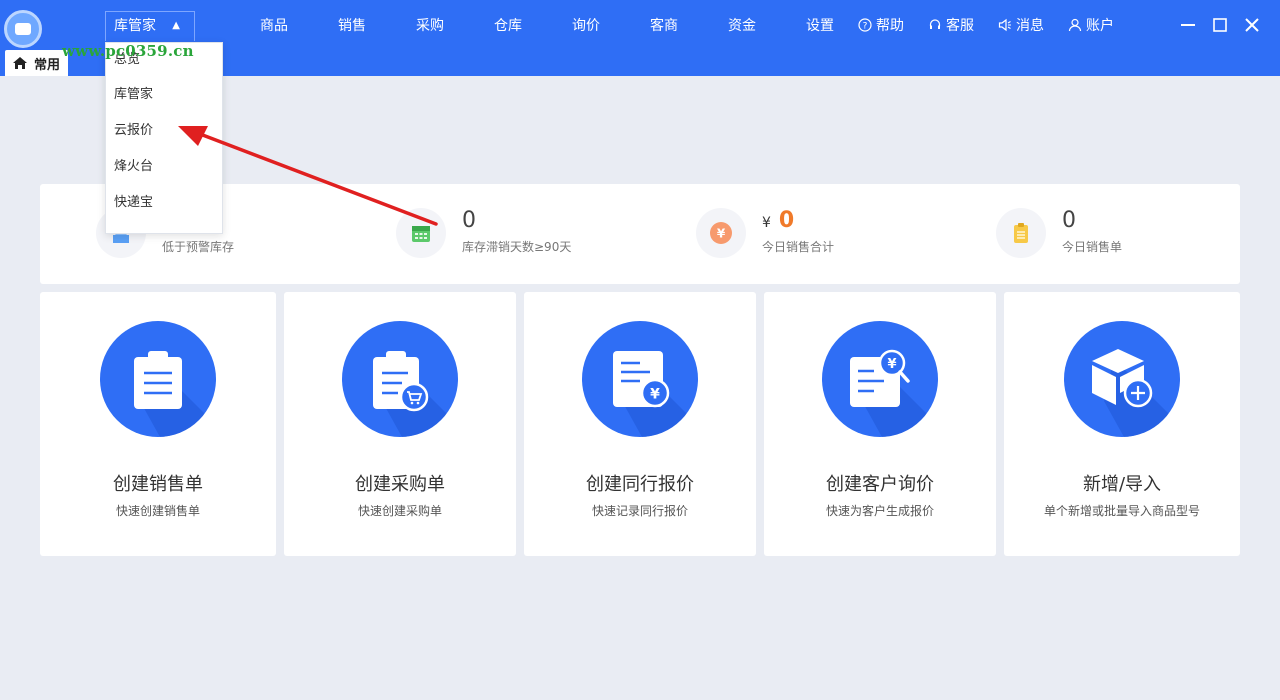 This screenshot has height=700, width=1280. What do you see at coordinates (766, 223) in the screenshot?
I see `currency-symbol: ¥` at bounding box center [766, 223].